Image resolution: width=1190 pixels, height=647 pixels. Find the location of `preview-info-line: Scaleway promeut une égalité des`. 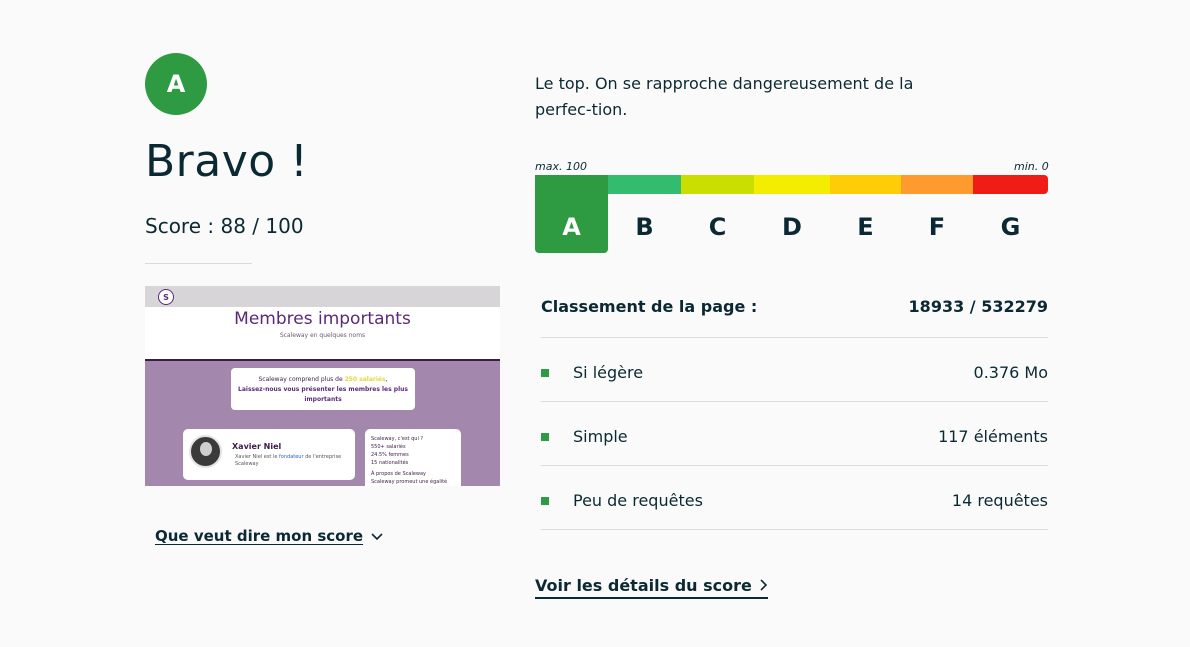

preview-info-line: Scaleway promeut une égalité des is located at coordinates (409, 482).